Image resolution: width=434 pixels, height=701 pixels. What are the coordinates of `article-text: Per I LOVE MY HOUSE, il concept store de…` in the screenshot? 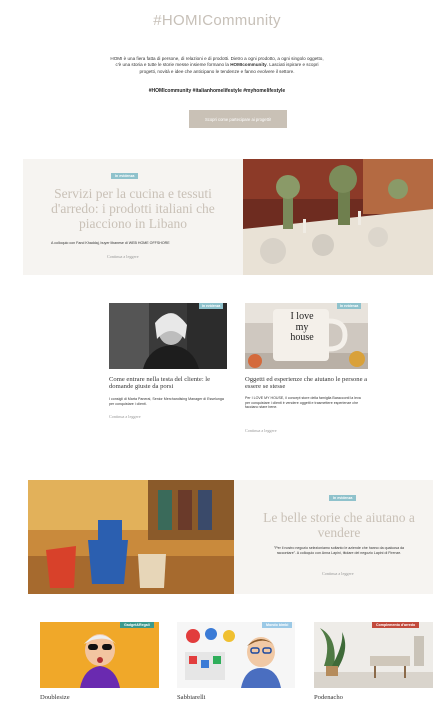 It's located at (303, 403).